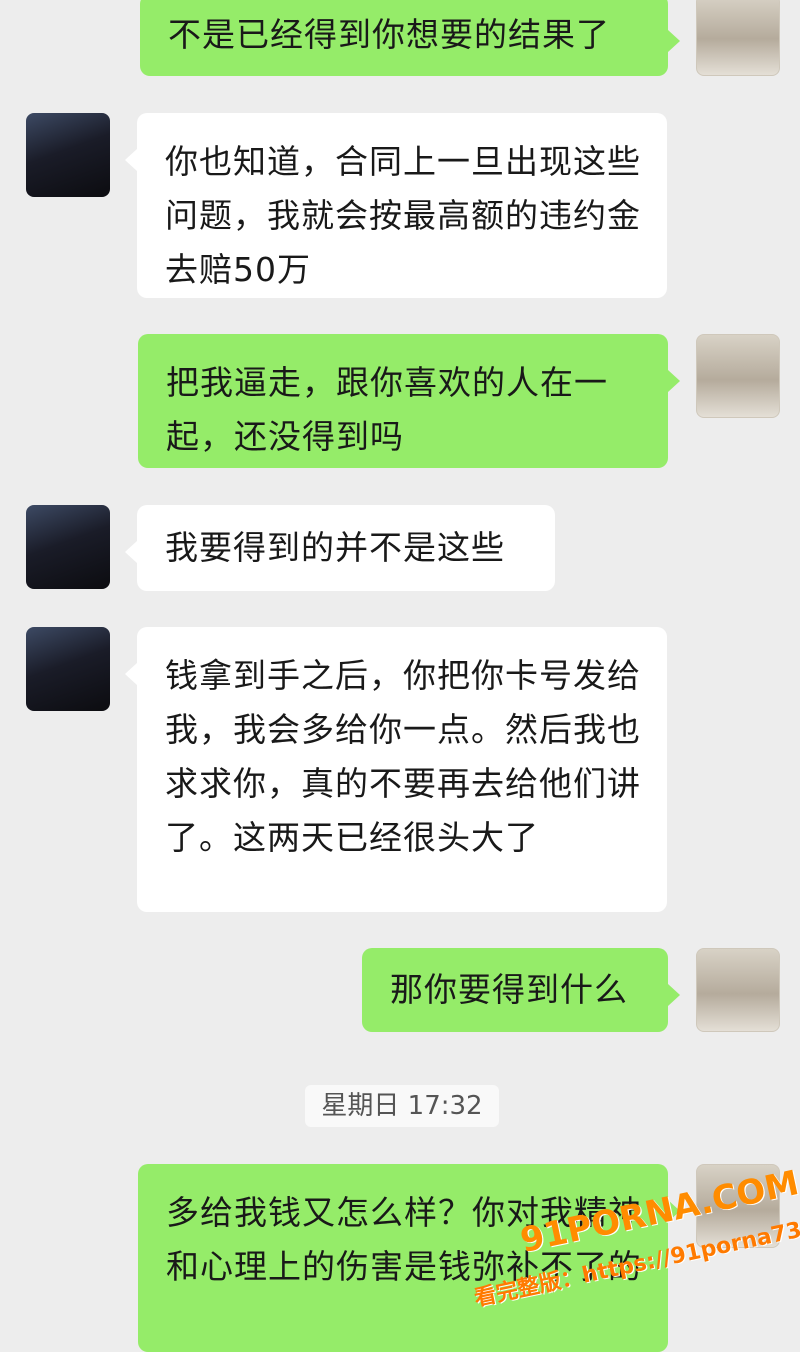 The width and height of the screenshot is (800, 1352). Describe the element at coordinates (409, 401) in the screenshot. I see `message-bubble-outgoing: 把我逼走，跟你喜欢的人在一起，还没得到吗` at that location.